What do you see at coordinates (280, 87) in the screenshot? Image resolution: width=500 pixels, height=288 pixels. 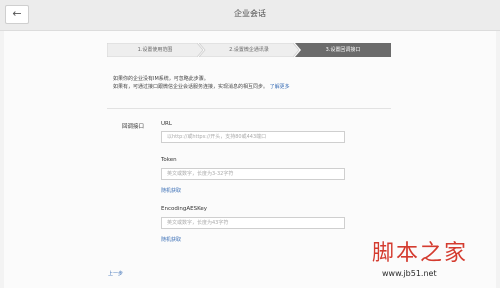 I see `learn-more-link: 了解更多` at bounding box center [280, 87].